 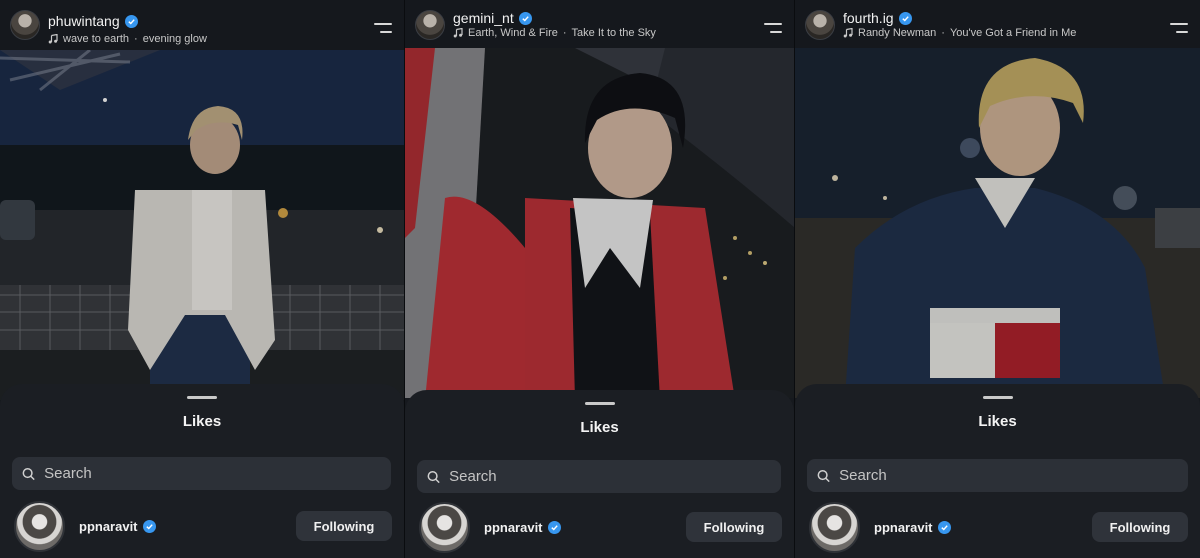 I want to click on post-audio: Earth, Wind & Fire · Take It to the Sky, so click(x=554, y=33).